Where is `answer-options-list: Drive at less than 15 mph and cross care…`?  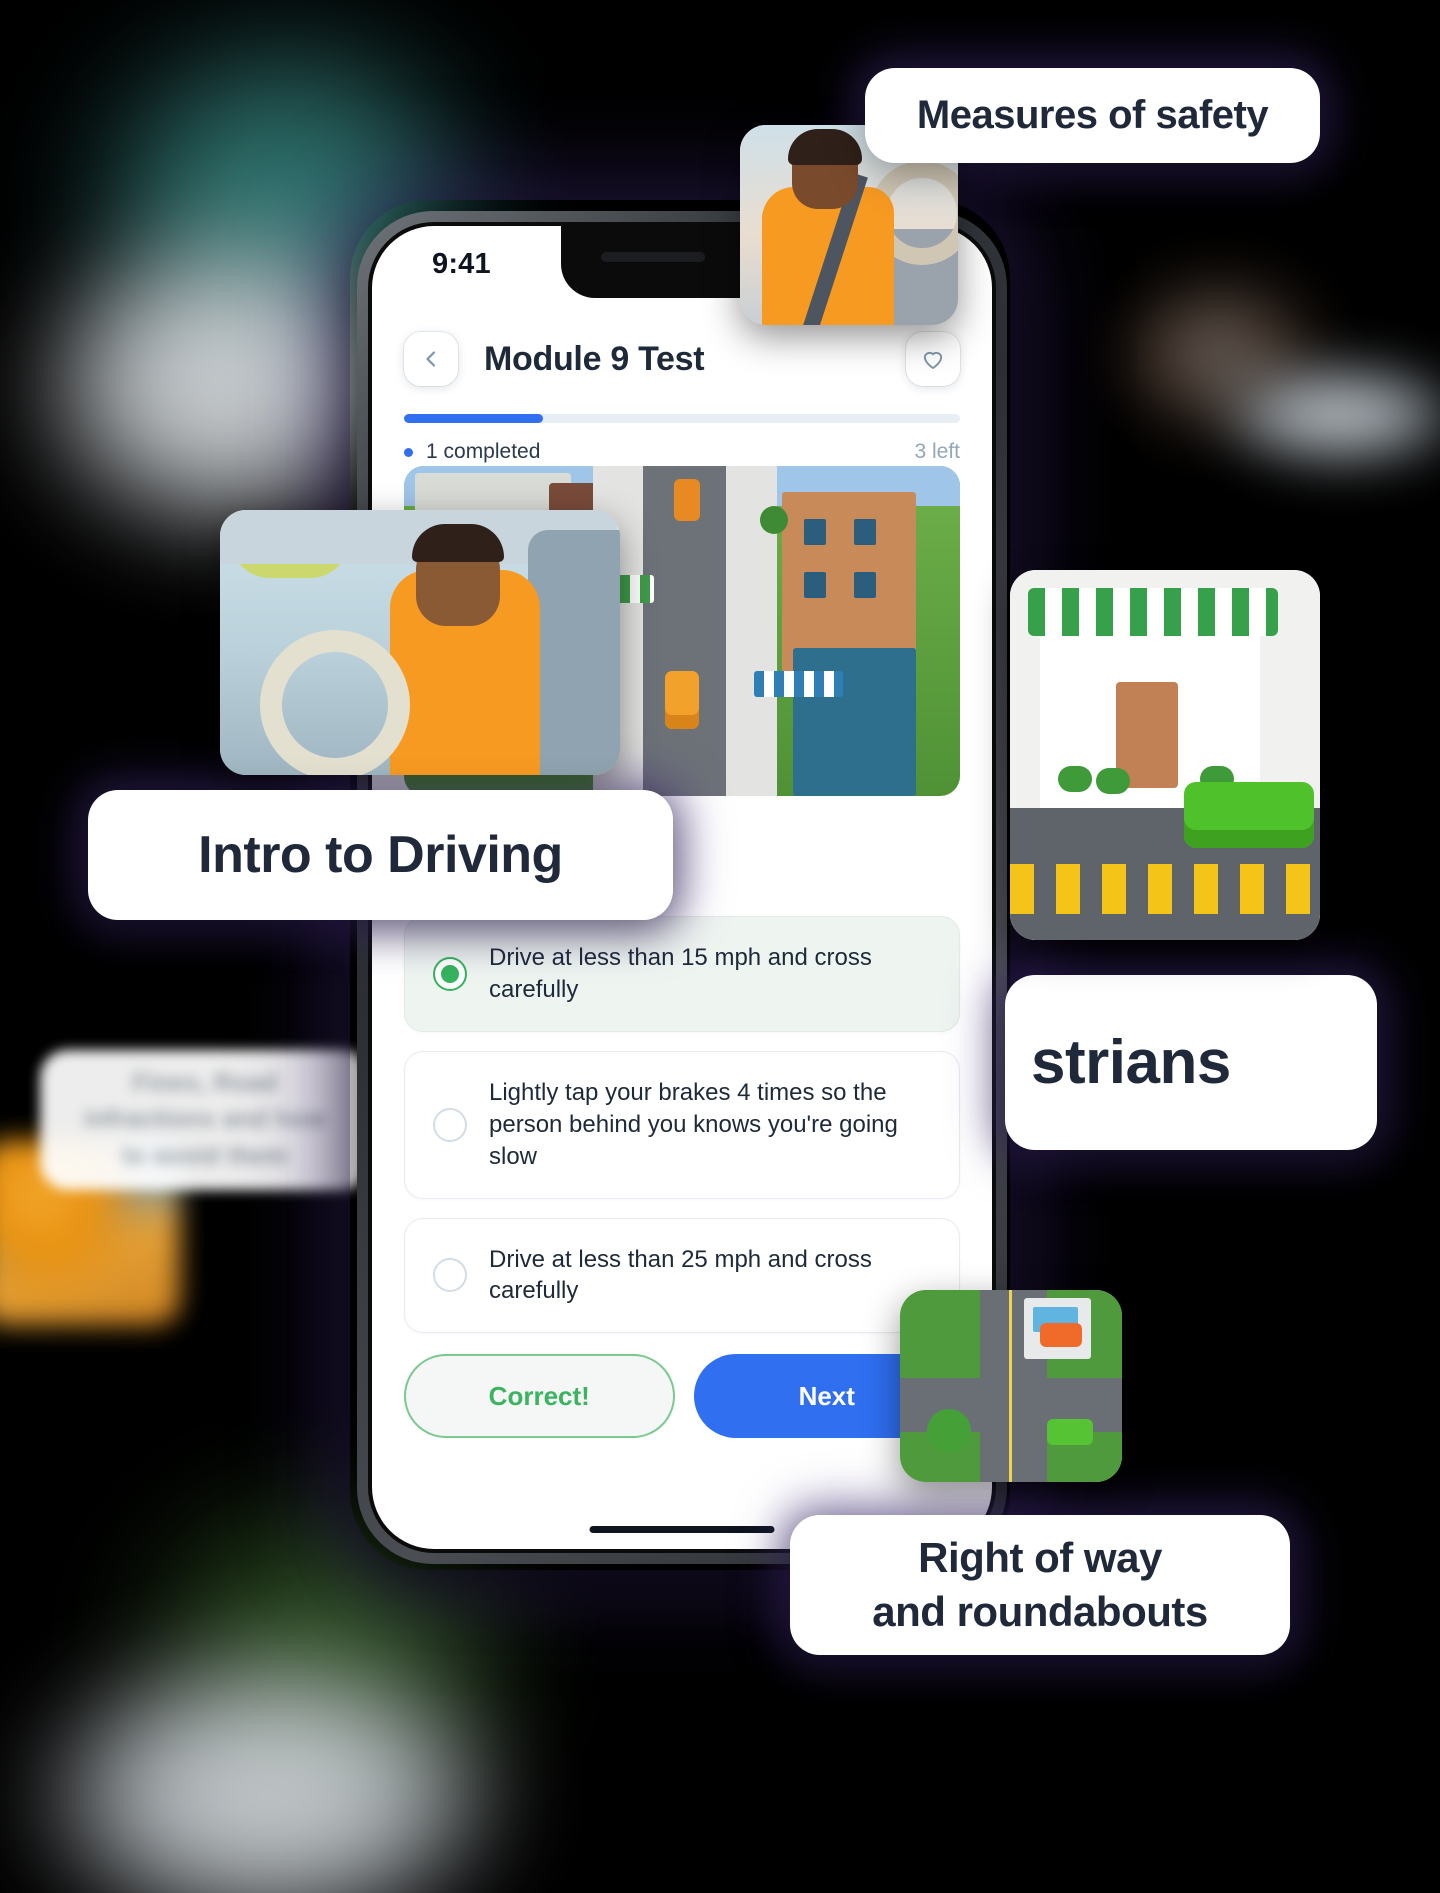
answer-options-list: Drive at less than 15 mph and cross care… is located at coordinates (682, 1134).